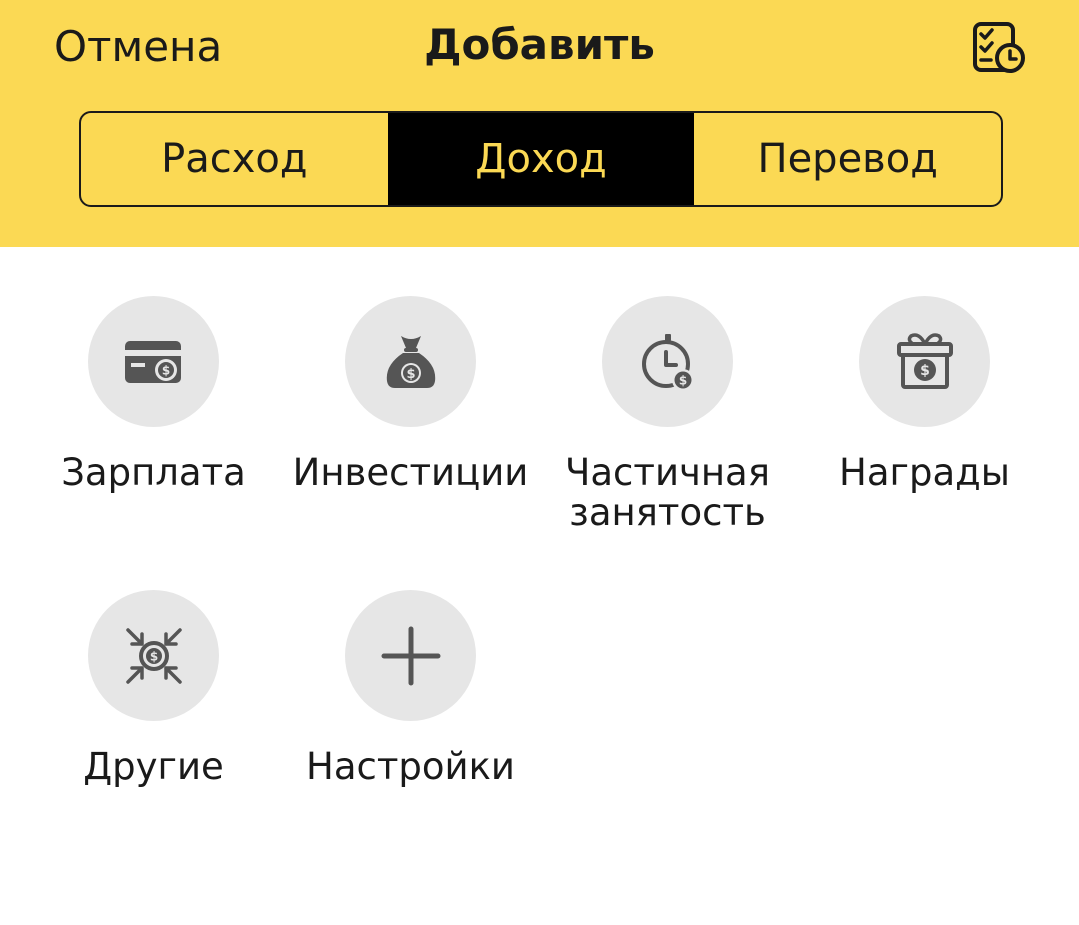 The image size is (1079, 925). I want to click on category-label: Частичная занятость, so click(667, 492).